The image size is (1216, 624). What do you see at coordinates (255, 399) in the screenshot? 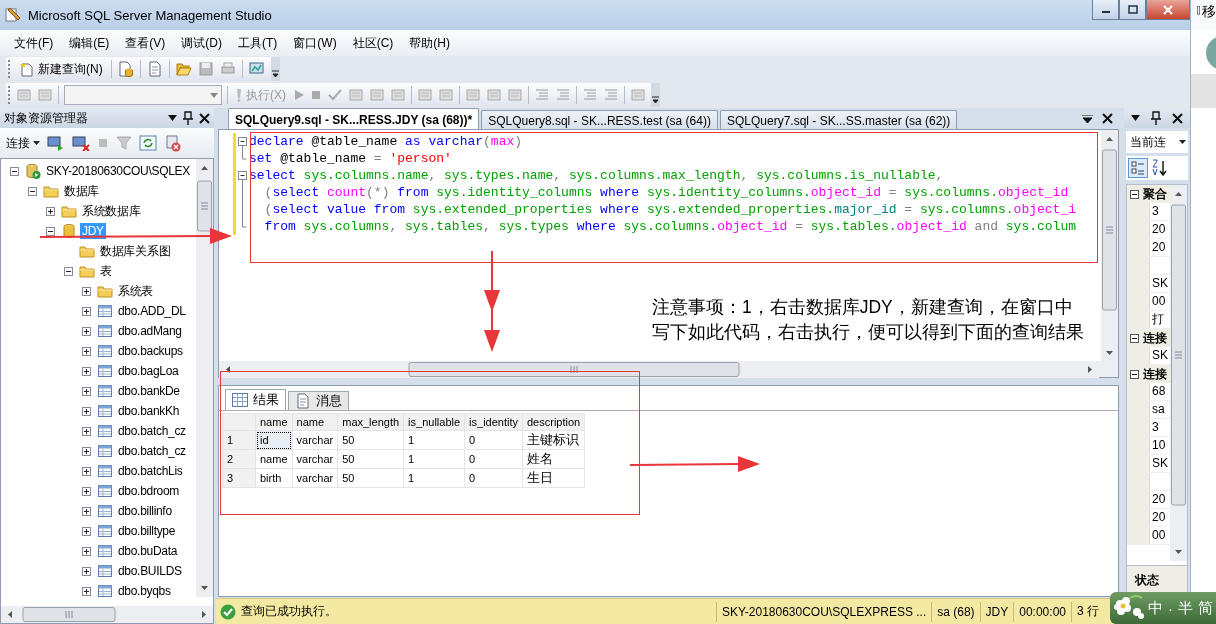
I see `result-tab: 结果` at bounding box center [255, 399].